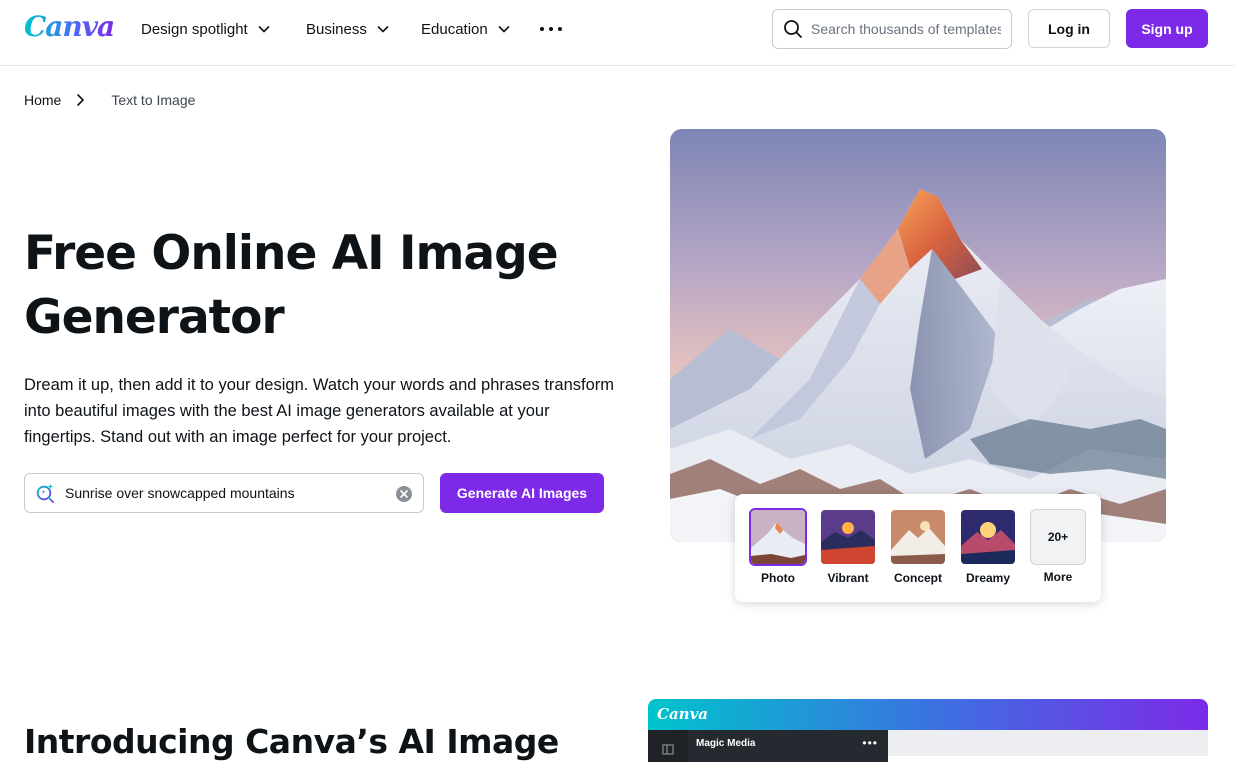  I want to click on nav-education-label: Education, so click(454, 29).